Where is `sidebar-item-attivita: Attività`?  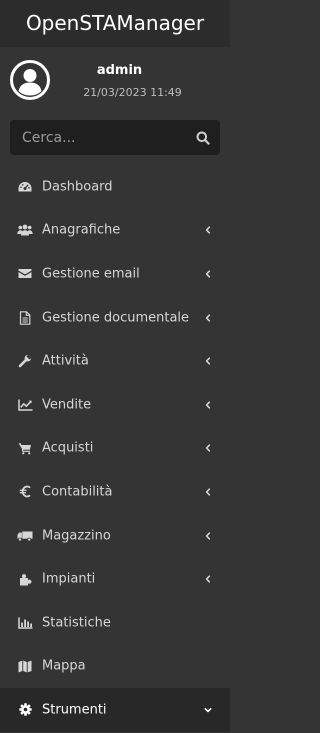 sidebar-item-attivita: Attività is located at coordinates (115, 361).